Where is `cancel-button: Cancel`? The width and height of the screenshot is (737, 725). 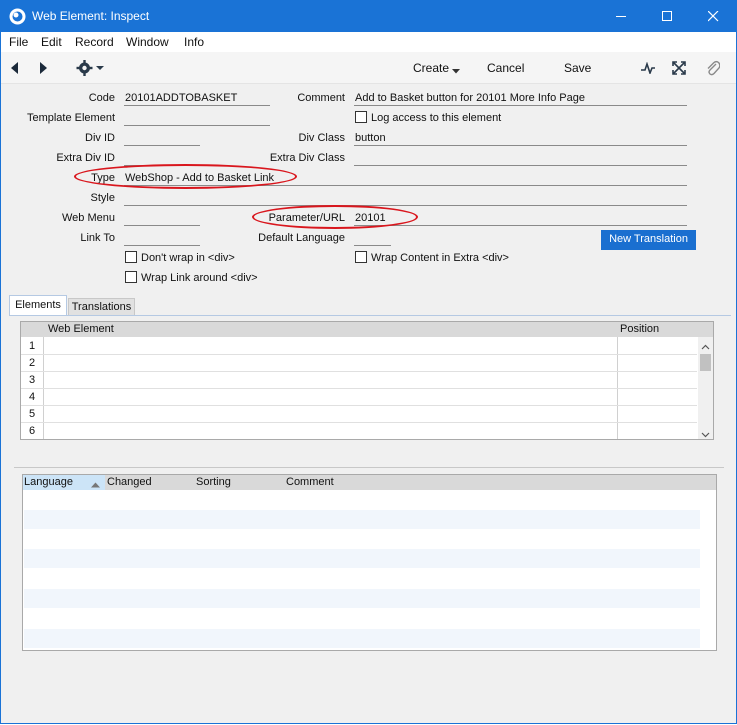
cancel-button: Cancel is located at coordinates (505, 68).